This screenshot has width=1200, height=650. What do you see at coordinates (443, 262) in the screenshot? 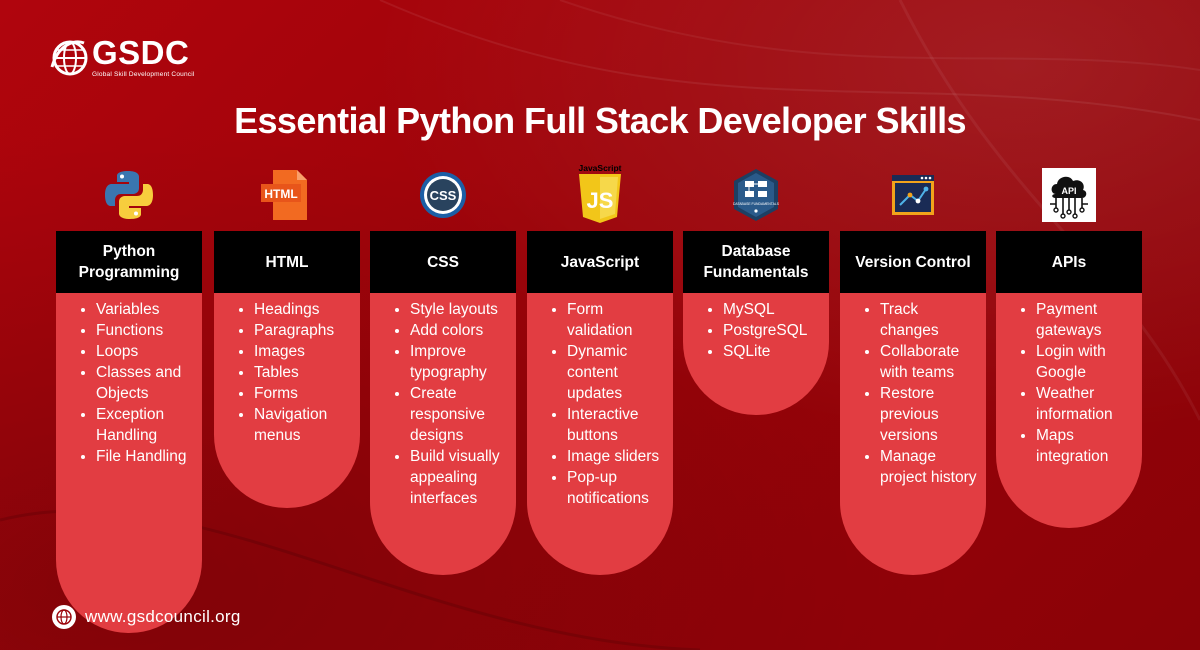
I see `card-heading: CSS` at bounding box center [443, 262].